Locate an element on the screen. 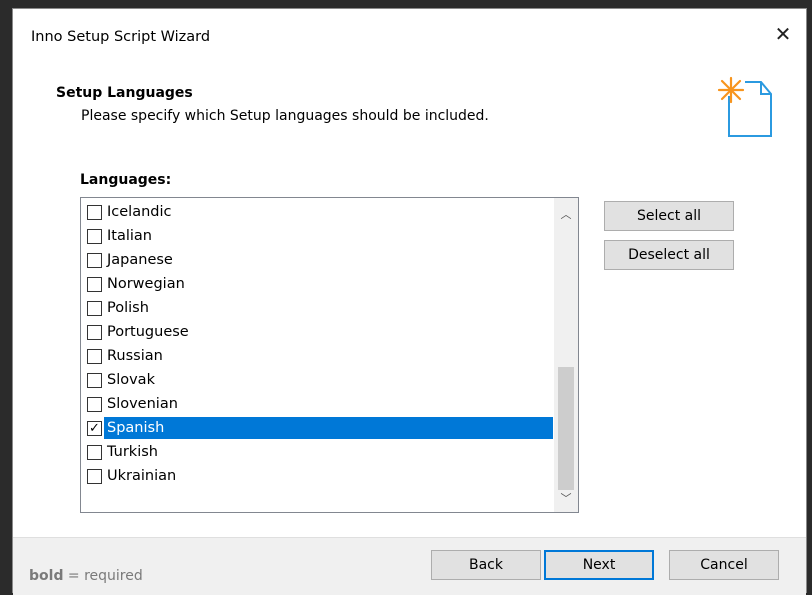  wizard-footer: bold = required Back Next Cancel is located at coordinates (409, 566).